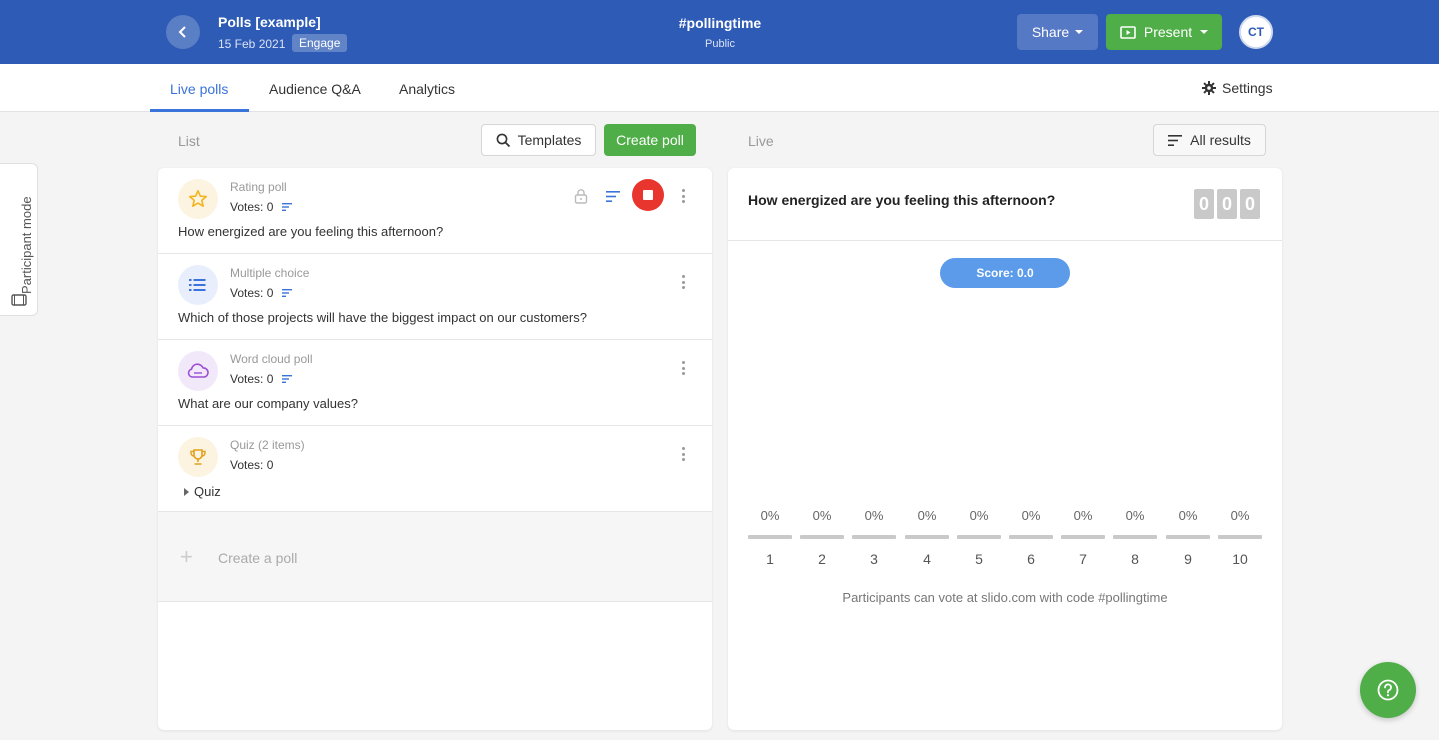 The width and height of the screenshot is (1439, 740). I want to click on present-label: Present, so click(1168, 32).